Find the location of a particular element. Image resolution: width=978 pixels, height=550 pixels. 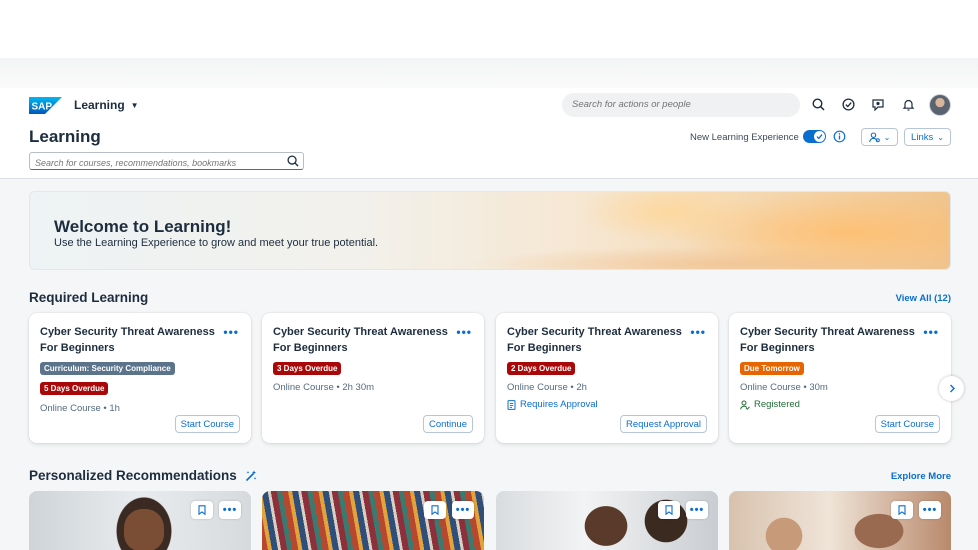

shell-search-input is located at coordinates (681, 105).